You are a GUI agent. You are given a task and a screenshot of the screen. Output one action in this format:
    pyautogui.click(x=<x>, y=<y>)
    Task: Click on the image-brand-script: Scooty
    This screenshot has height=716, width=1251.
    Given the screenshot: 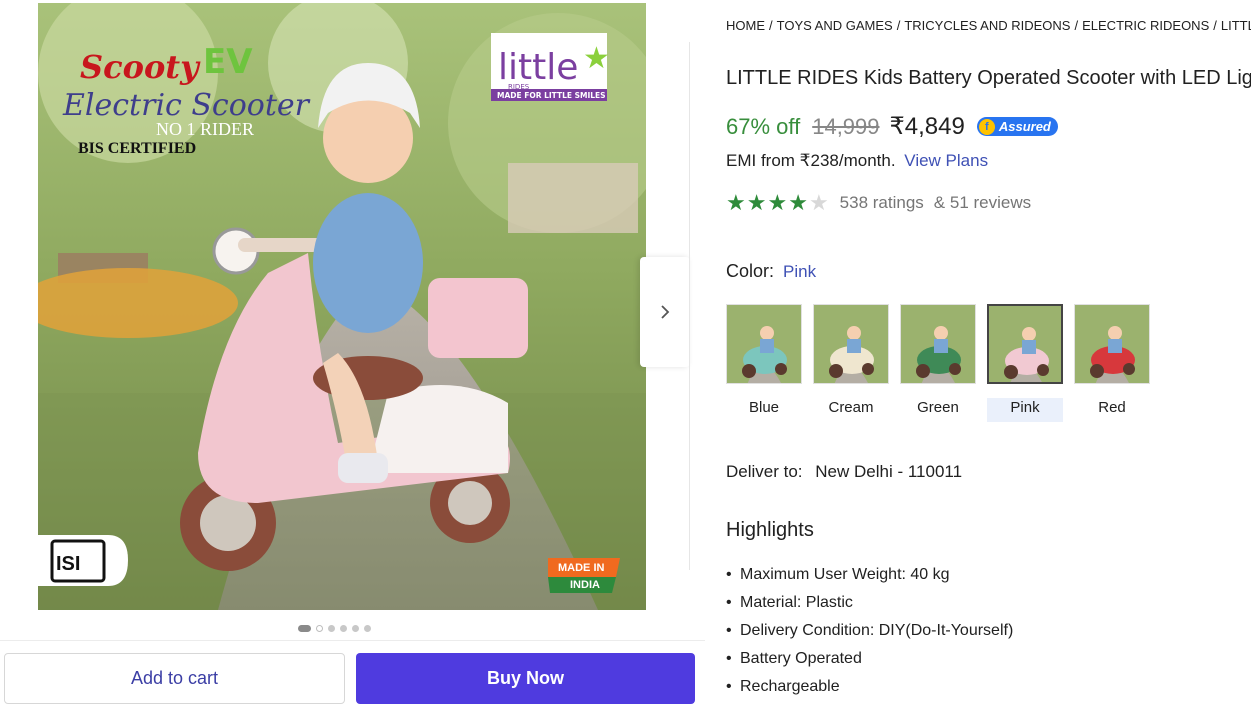 What is the action you would take?
    pyautogui.click(x=140, y=67)
    